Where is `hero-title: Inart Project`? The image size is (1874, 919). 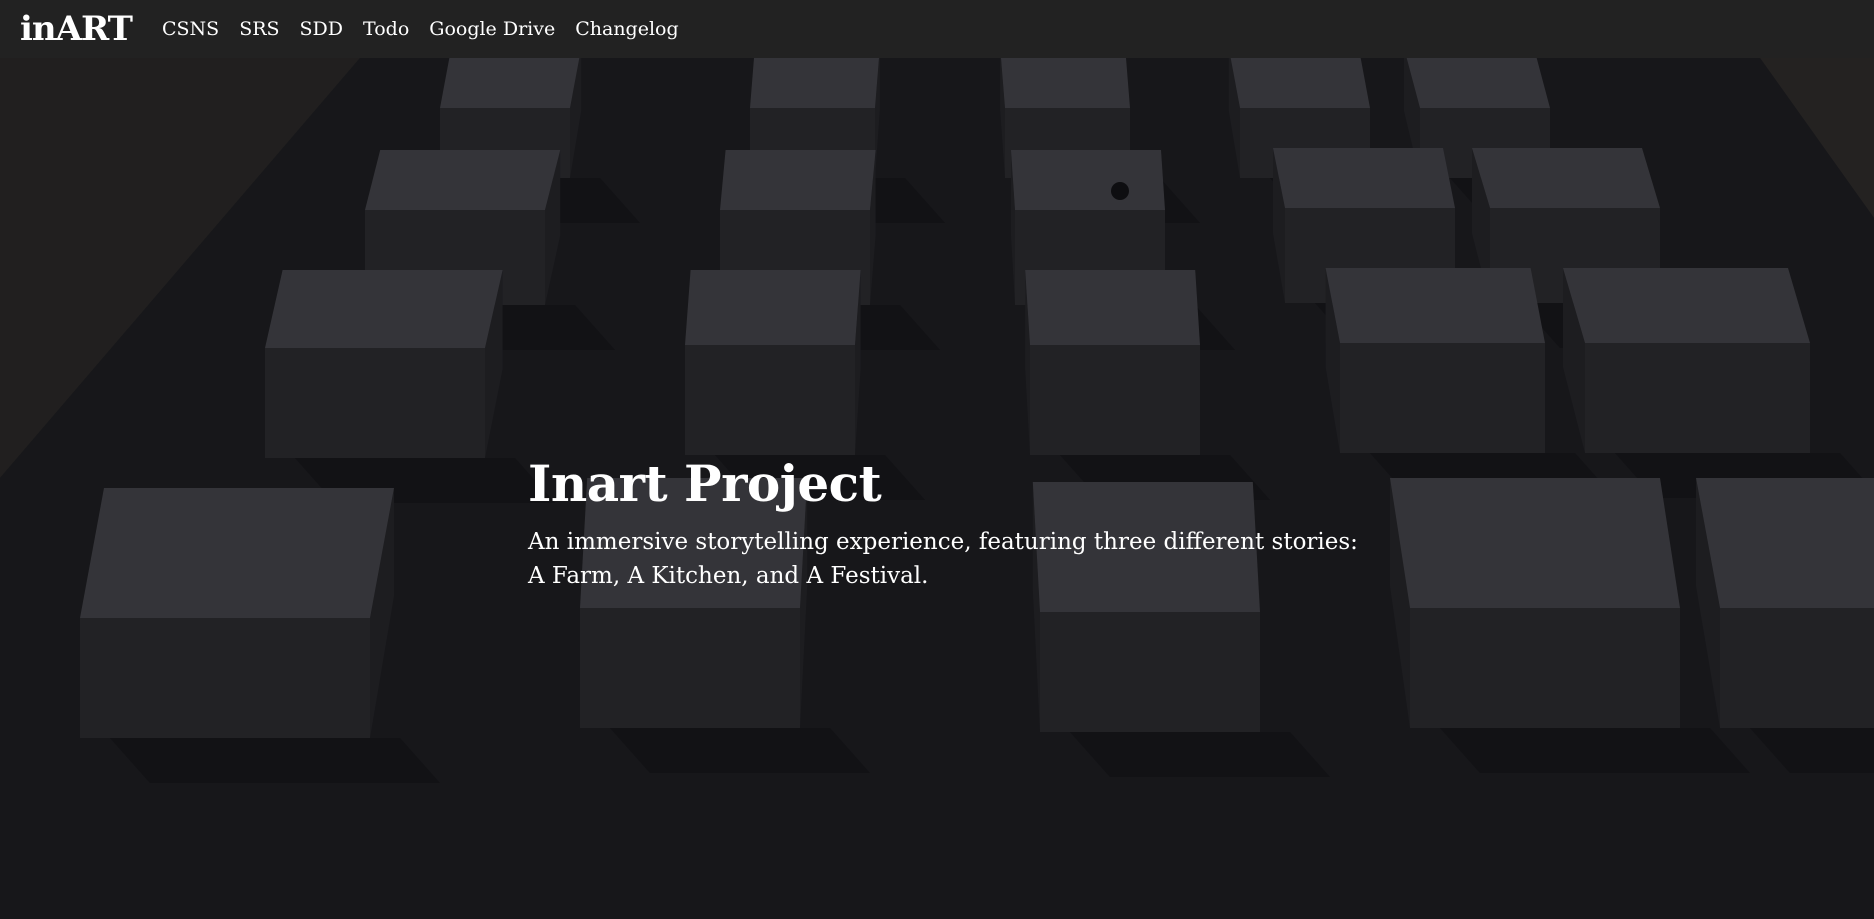 hero-title: Inart Project is located at coordinates (705, 483).